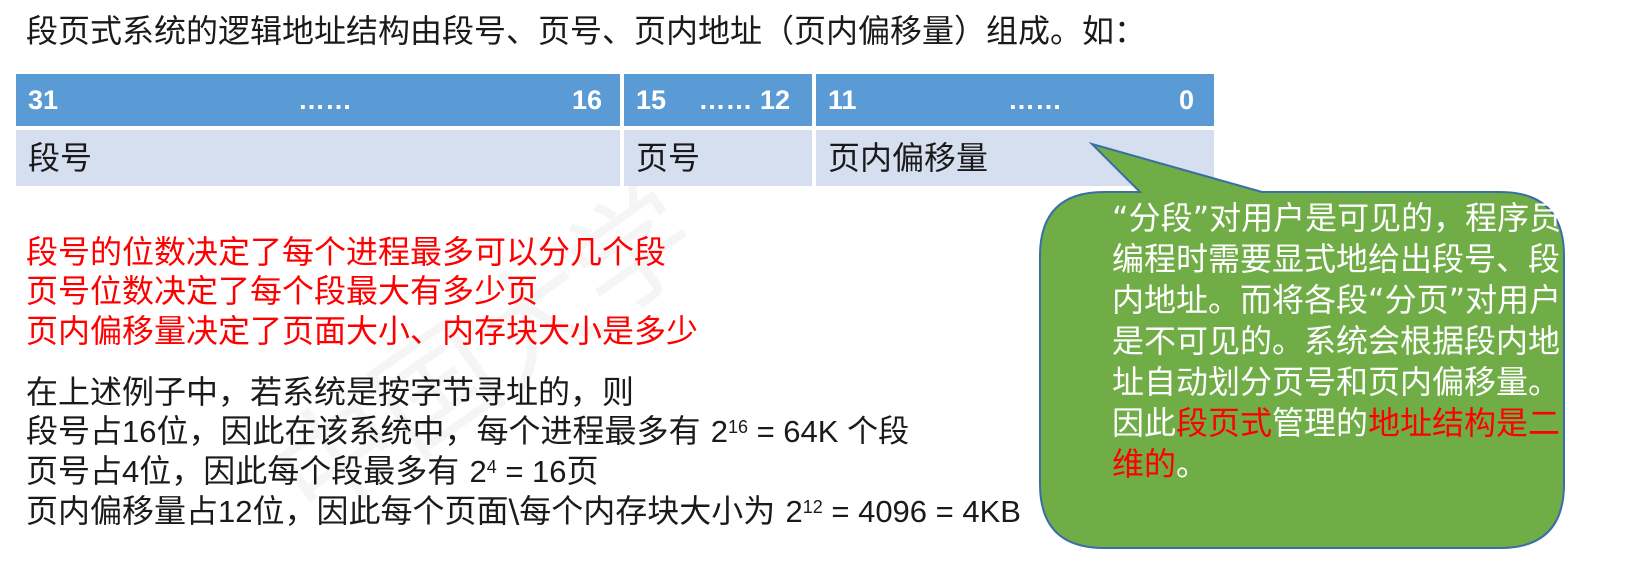 The image size is (1632, 573). What do you see at coordinates (1224, 423) in the screenshot?
I see `callout-highlight-scheme: 段页式` at bounding box center [1224, 423].